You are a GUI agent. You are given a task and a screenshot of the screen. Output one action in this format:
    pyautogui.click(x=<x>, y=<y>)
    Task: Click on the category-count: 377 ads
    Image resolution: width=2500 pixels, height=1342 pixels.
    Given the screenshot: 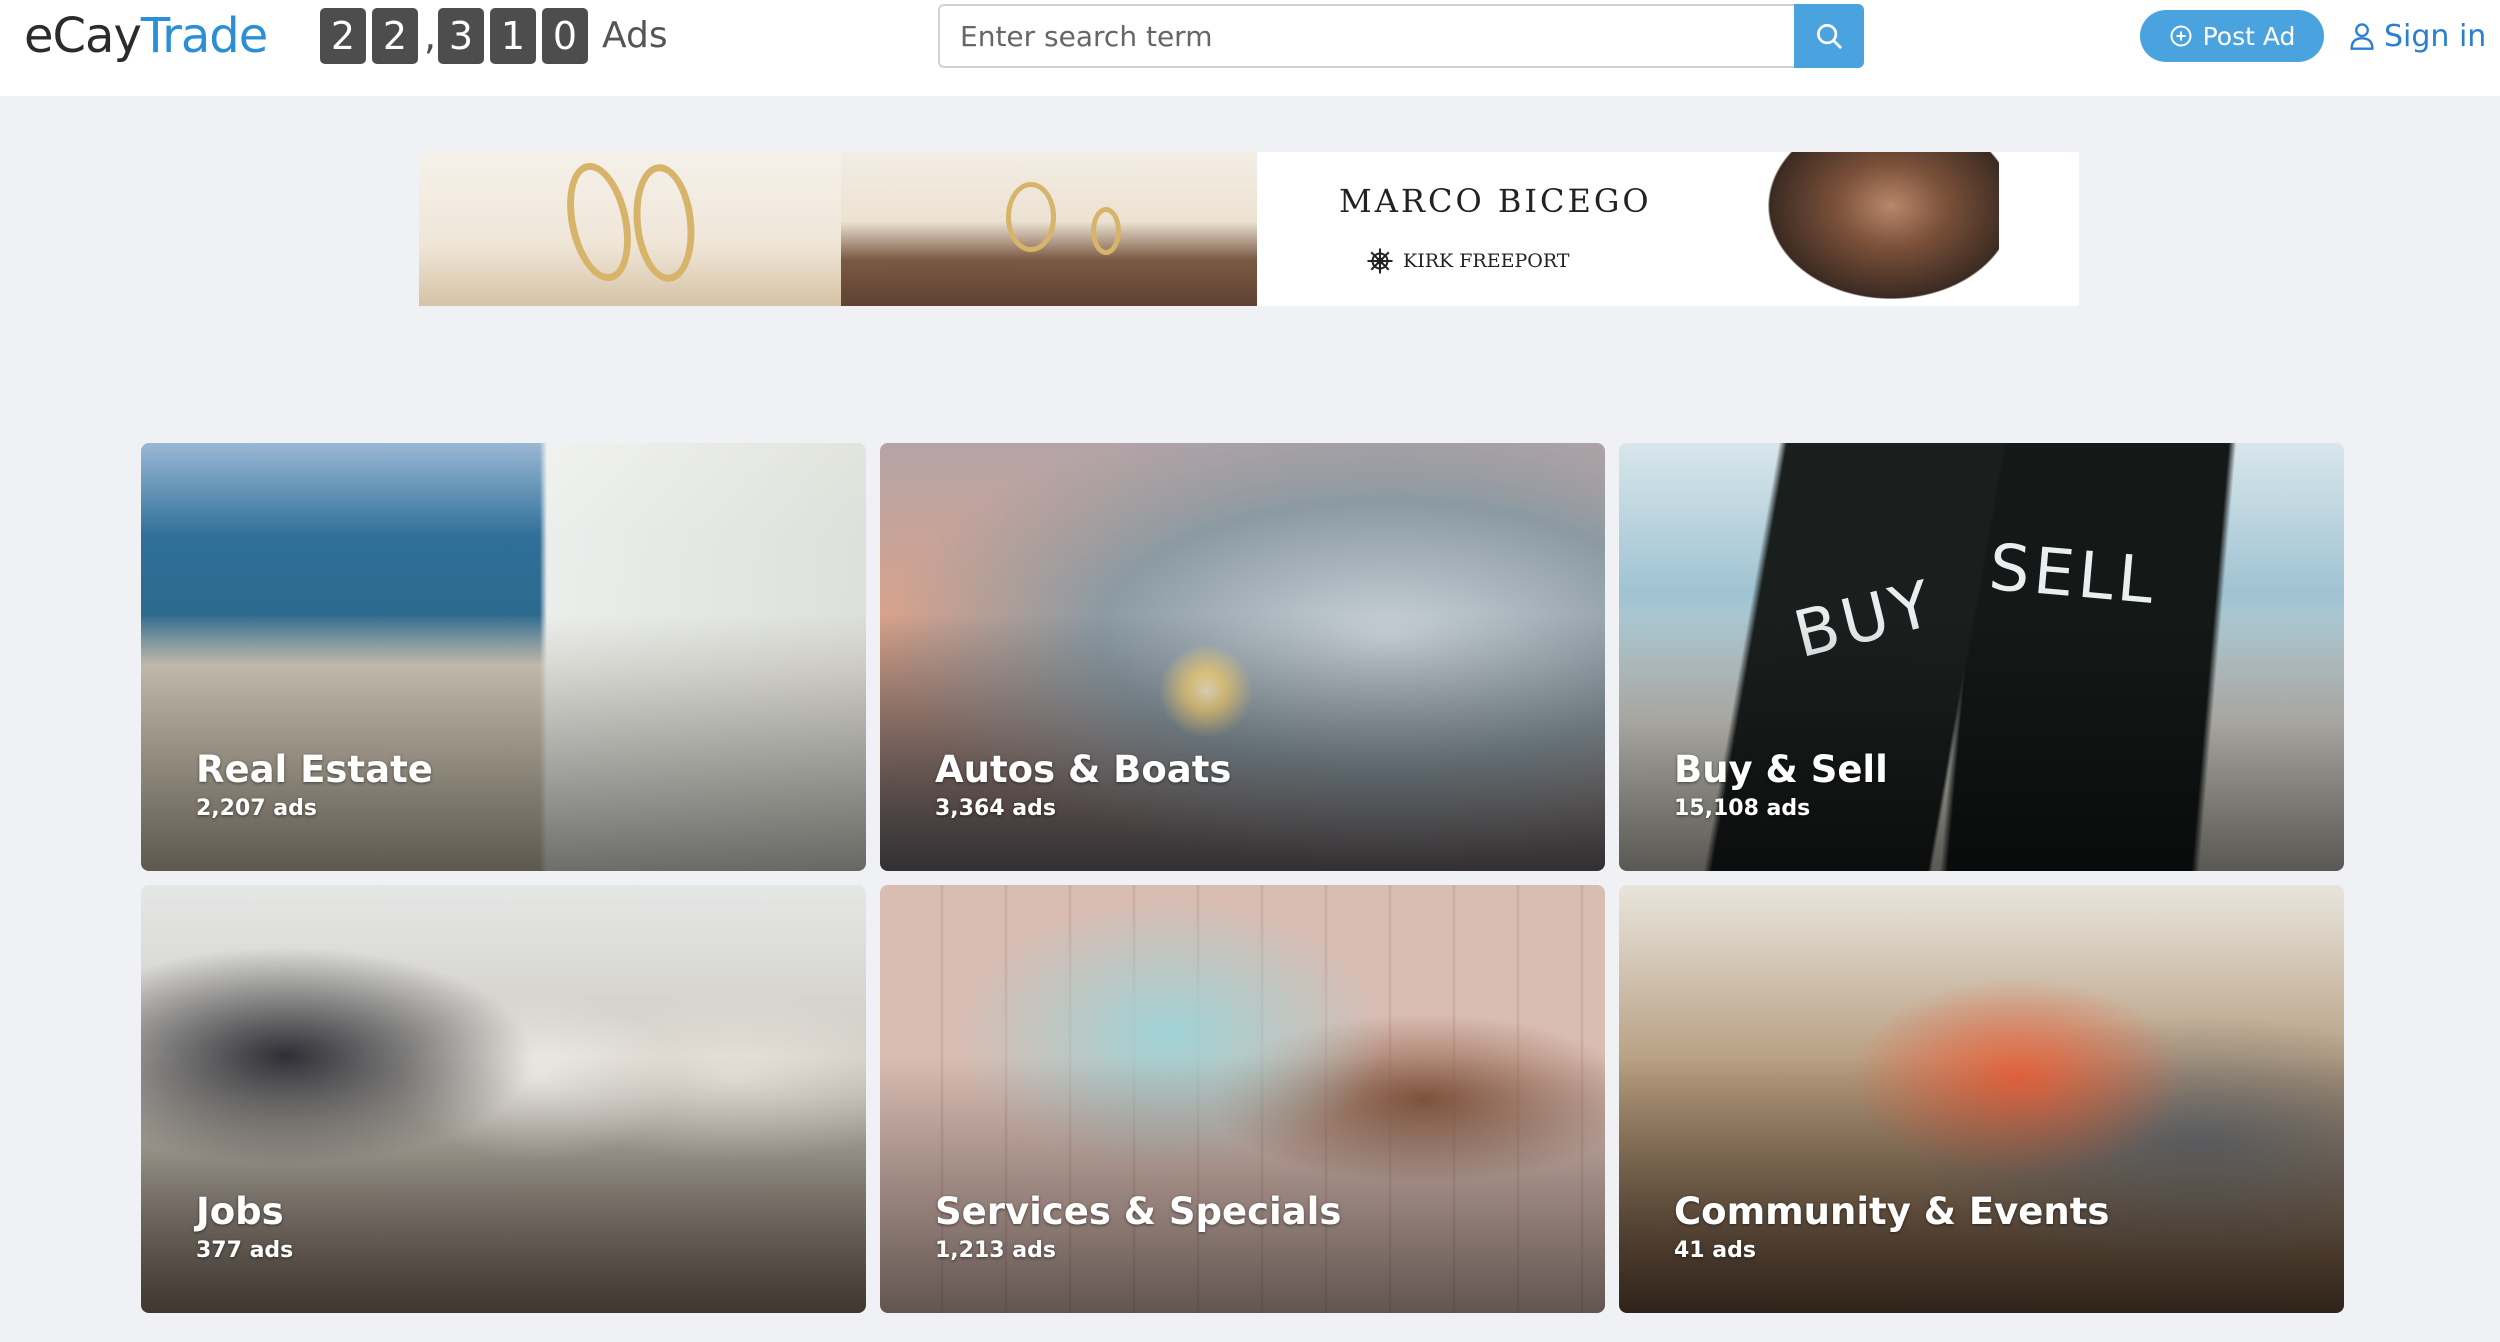 What is the action you would take?
    pyautogui.click(x=245, y=1250)
    